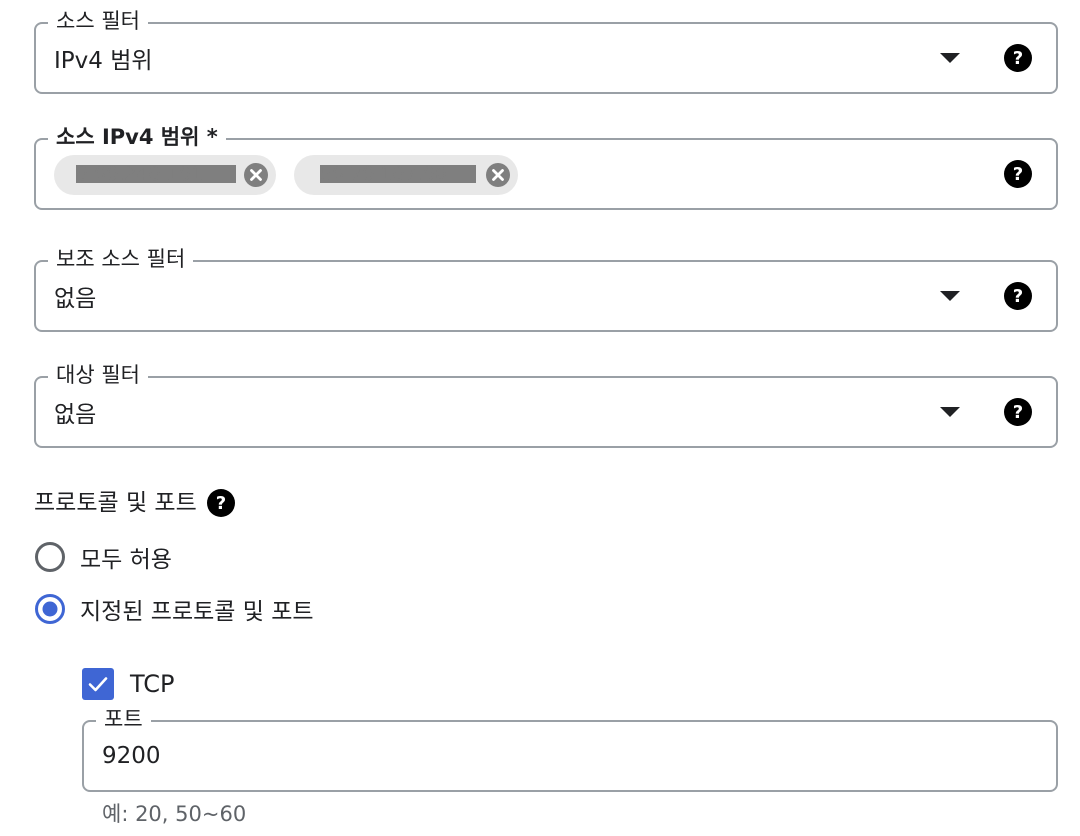  I want to click on target-filter-value: 없음, so click(75, 415).